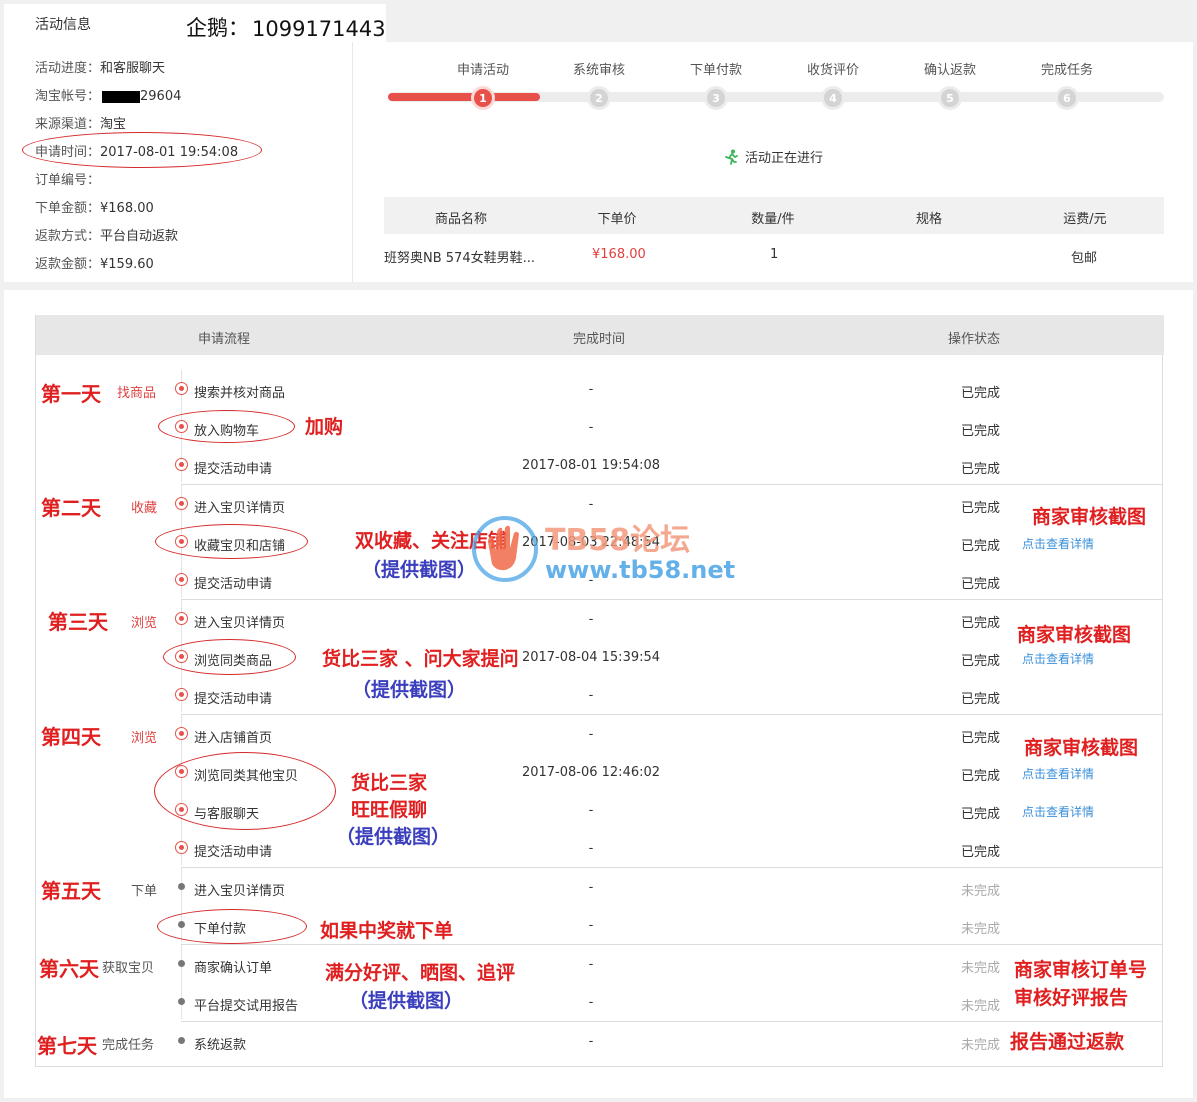 The image size is (1197, 1102). Describe the element at coordinates (229, 657) in the screenshot. I see `browse-ellipse` at that location.